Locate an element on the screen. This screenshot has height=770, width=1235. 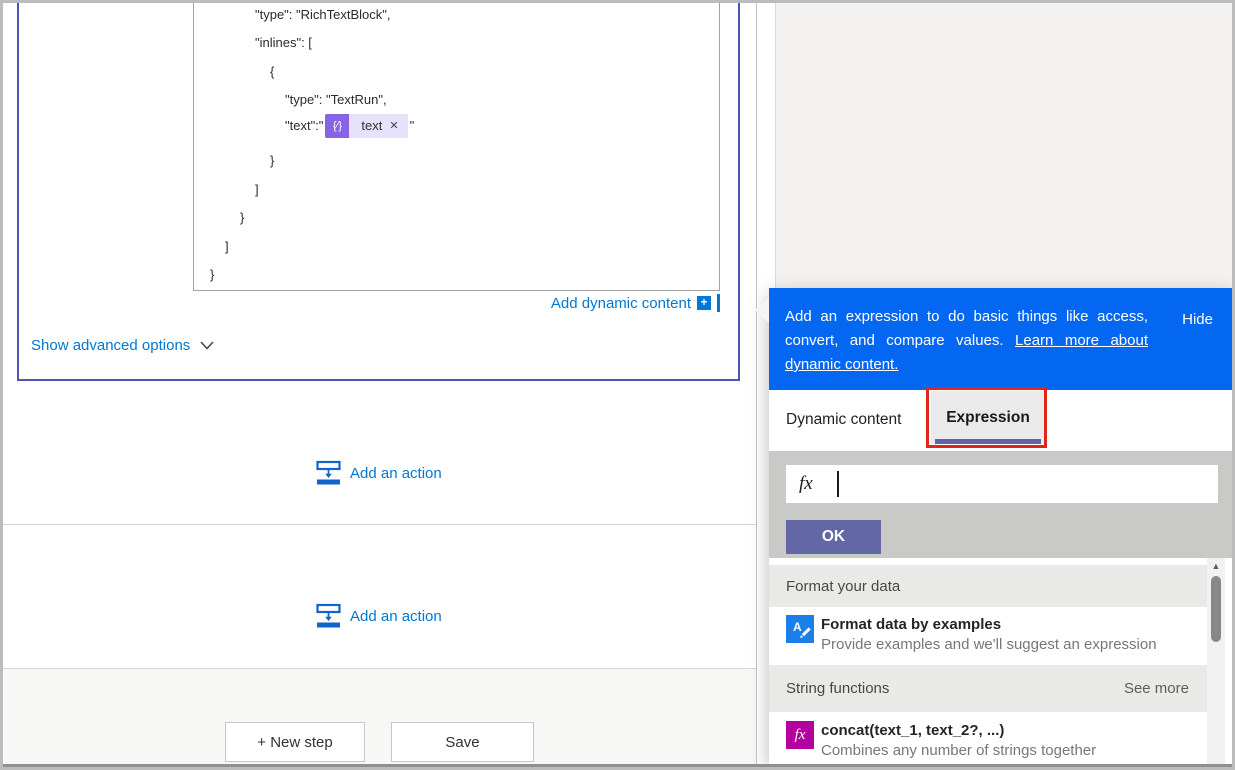
tab-dynamic-content: Dynamic content is located at coordinates (843, 420).